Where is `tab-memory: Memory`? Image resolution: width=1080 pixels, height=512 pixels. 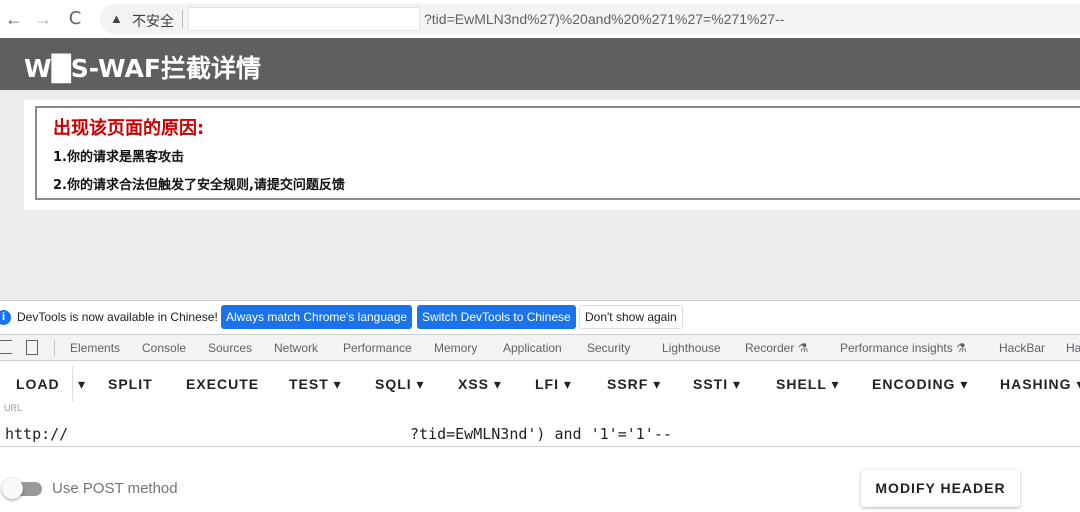 tab-memory: Memory is located at coordinates (455, 348).